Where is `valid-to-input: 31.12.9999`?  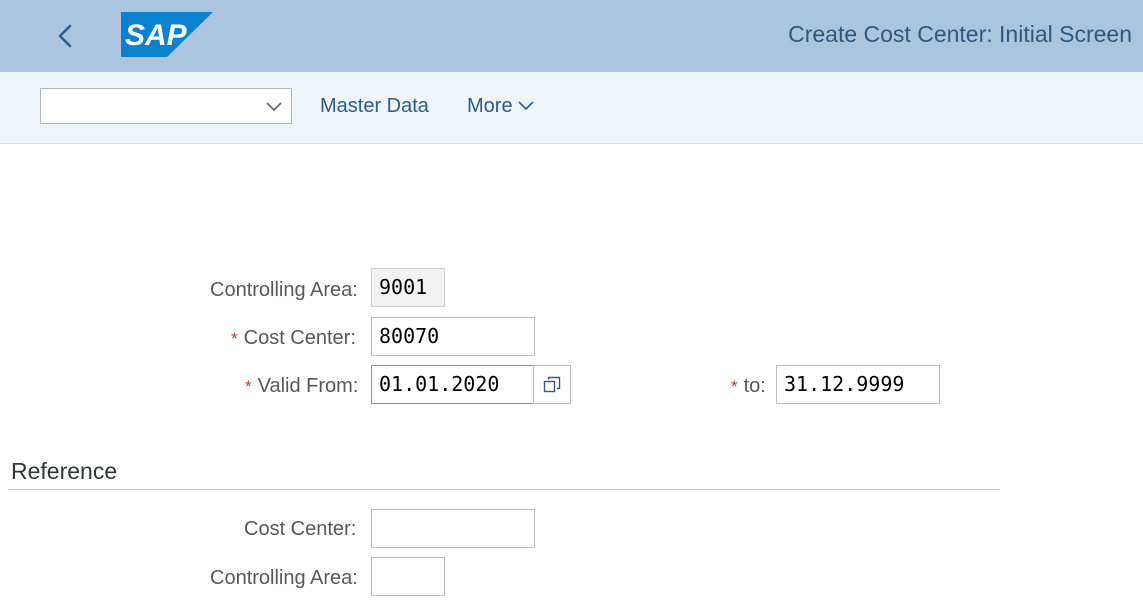 valid-to-input: 31.12.9999 is located at coordinates (858, 384).